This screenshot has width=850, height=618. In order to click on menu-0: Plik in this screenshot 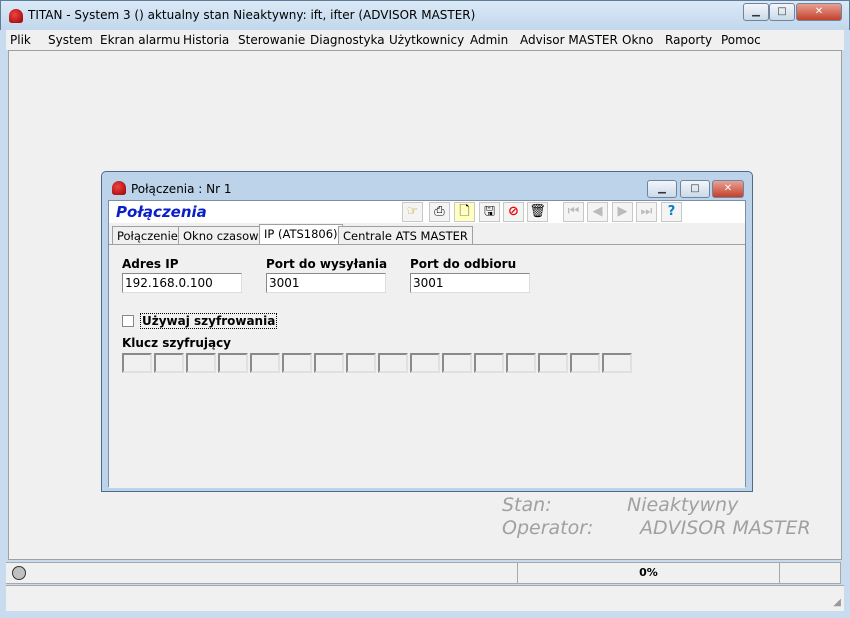, I will do `click(20, 40)`.